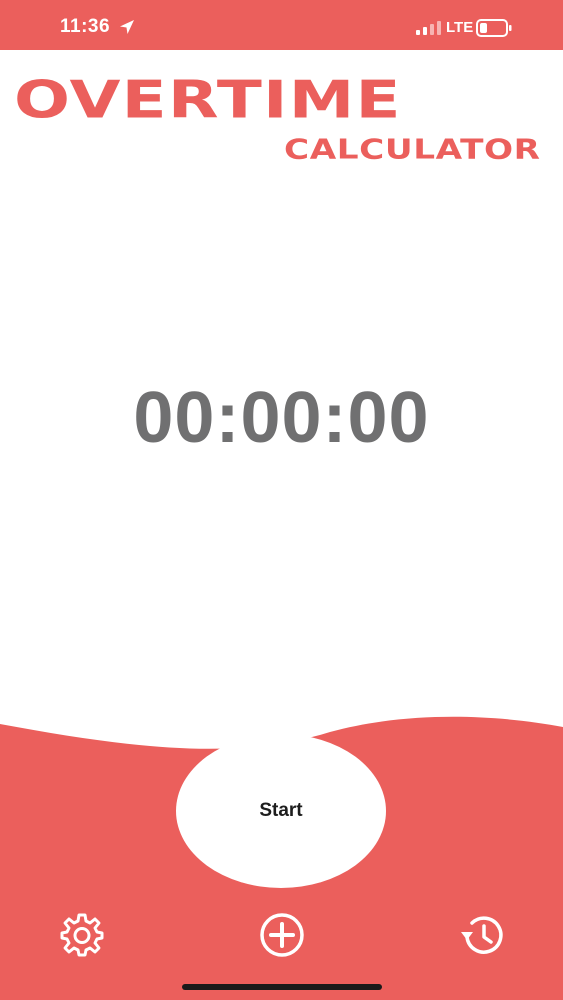 The width and height of the screenshot is (563, 1000). What do you see at coordinates (460, 27) in the screenshot?
I see `network-type: LTE` at bounding box center [460, 27].